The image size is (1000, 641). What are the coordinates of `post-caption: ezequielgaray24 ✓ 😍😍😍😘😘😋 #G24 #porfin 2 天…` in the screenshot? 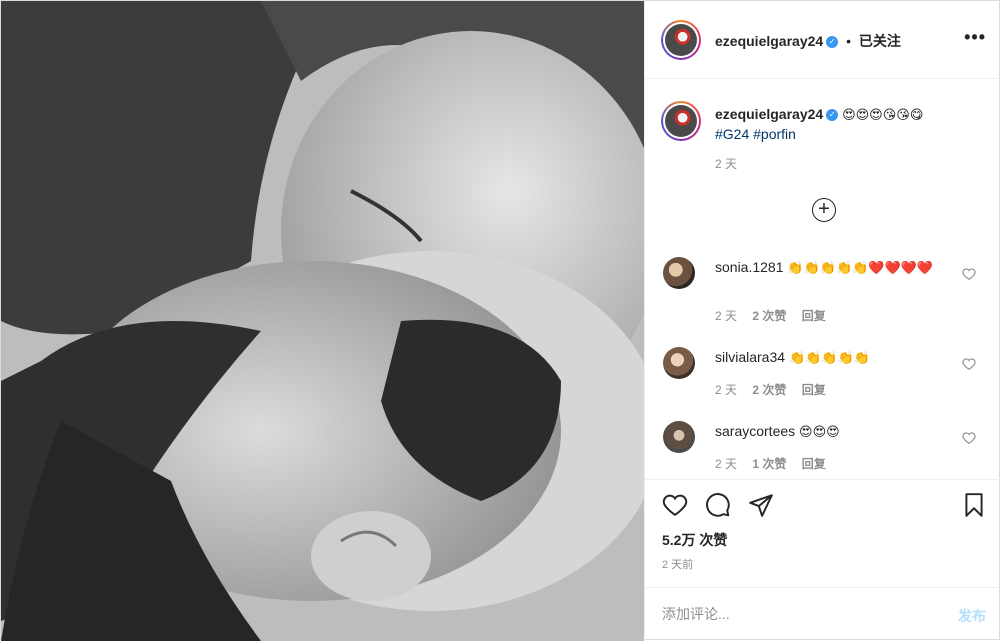 It's located at (822, 159).